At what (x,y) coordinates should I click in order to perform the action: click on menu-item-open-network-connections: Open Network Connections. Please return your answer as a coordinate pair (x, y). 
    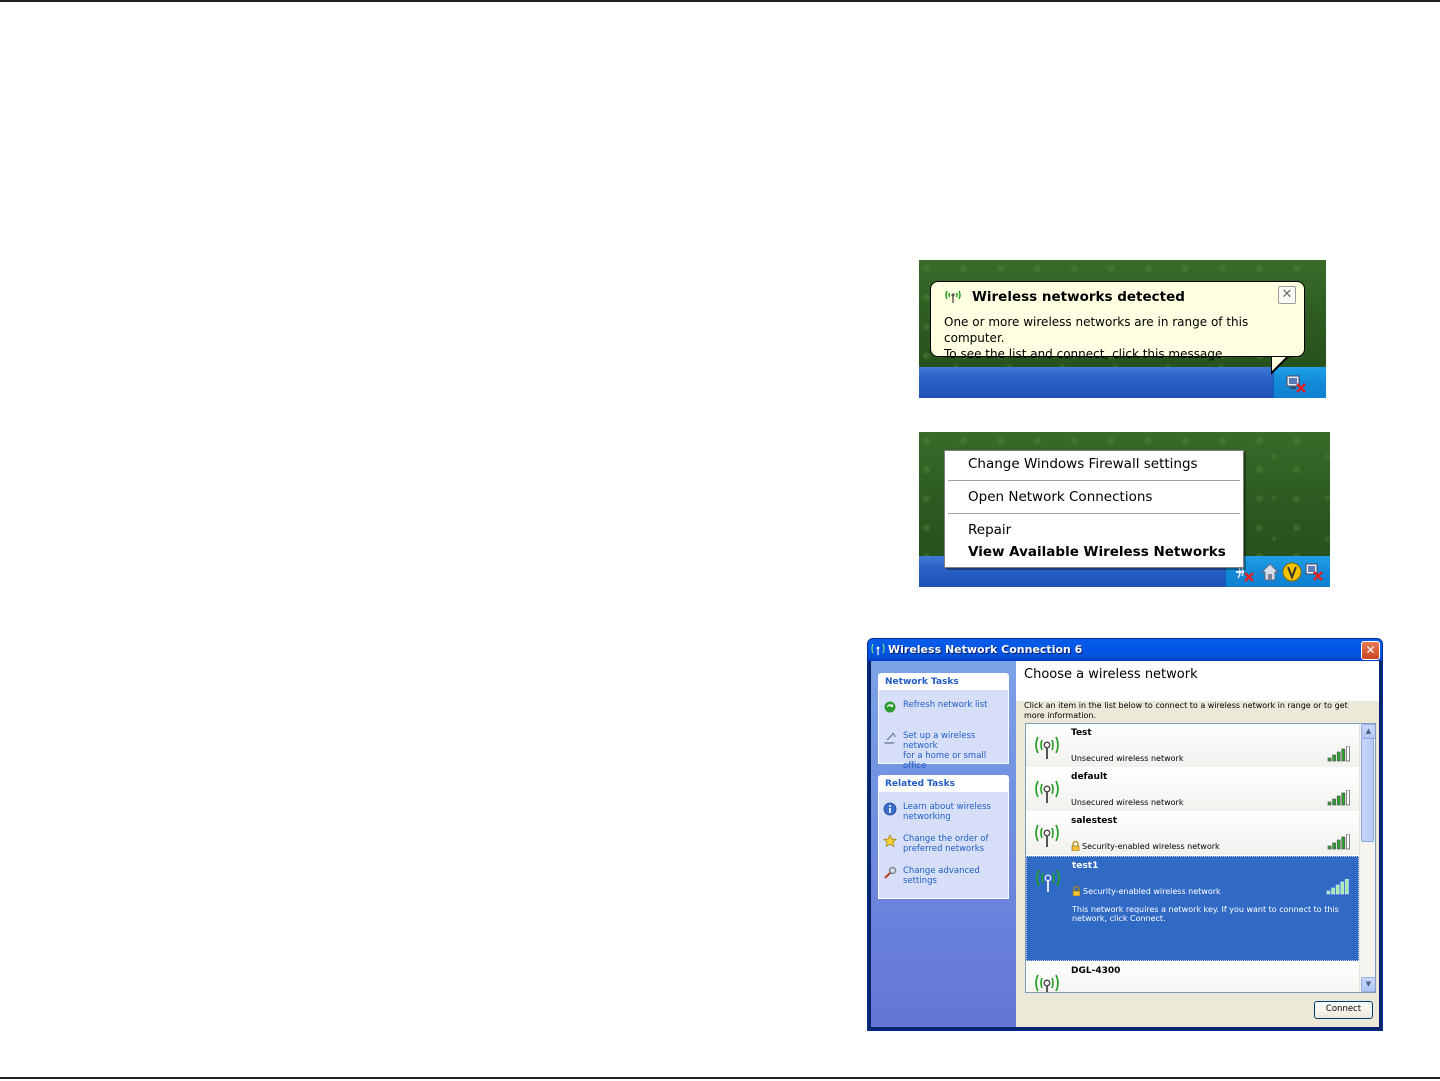
    Looking at the image, I should click on (1060, 497).